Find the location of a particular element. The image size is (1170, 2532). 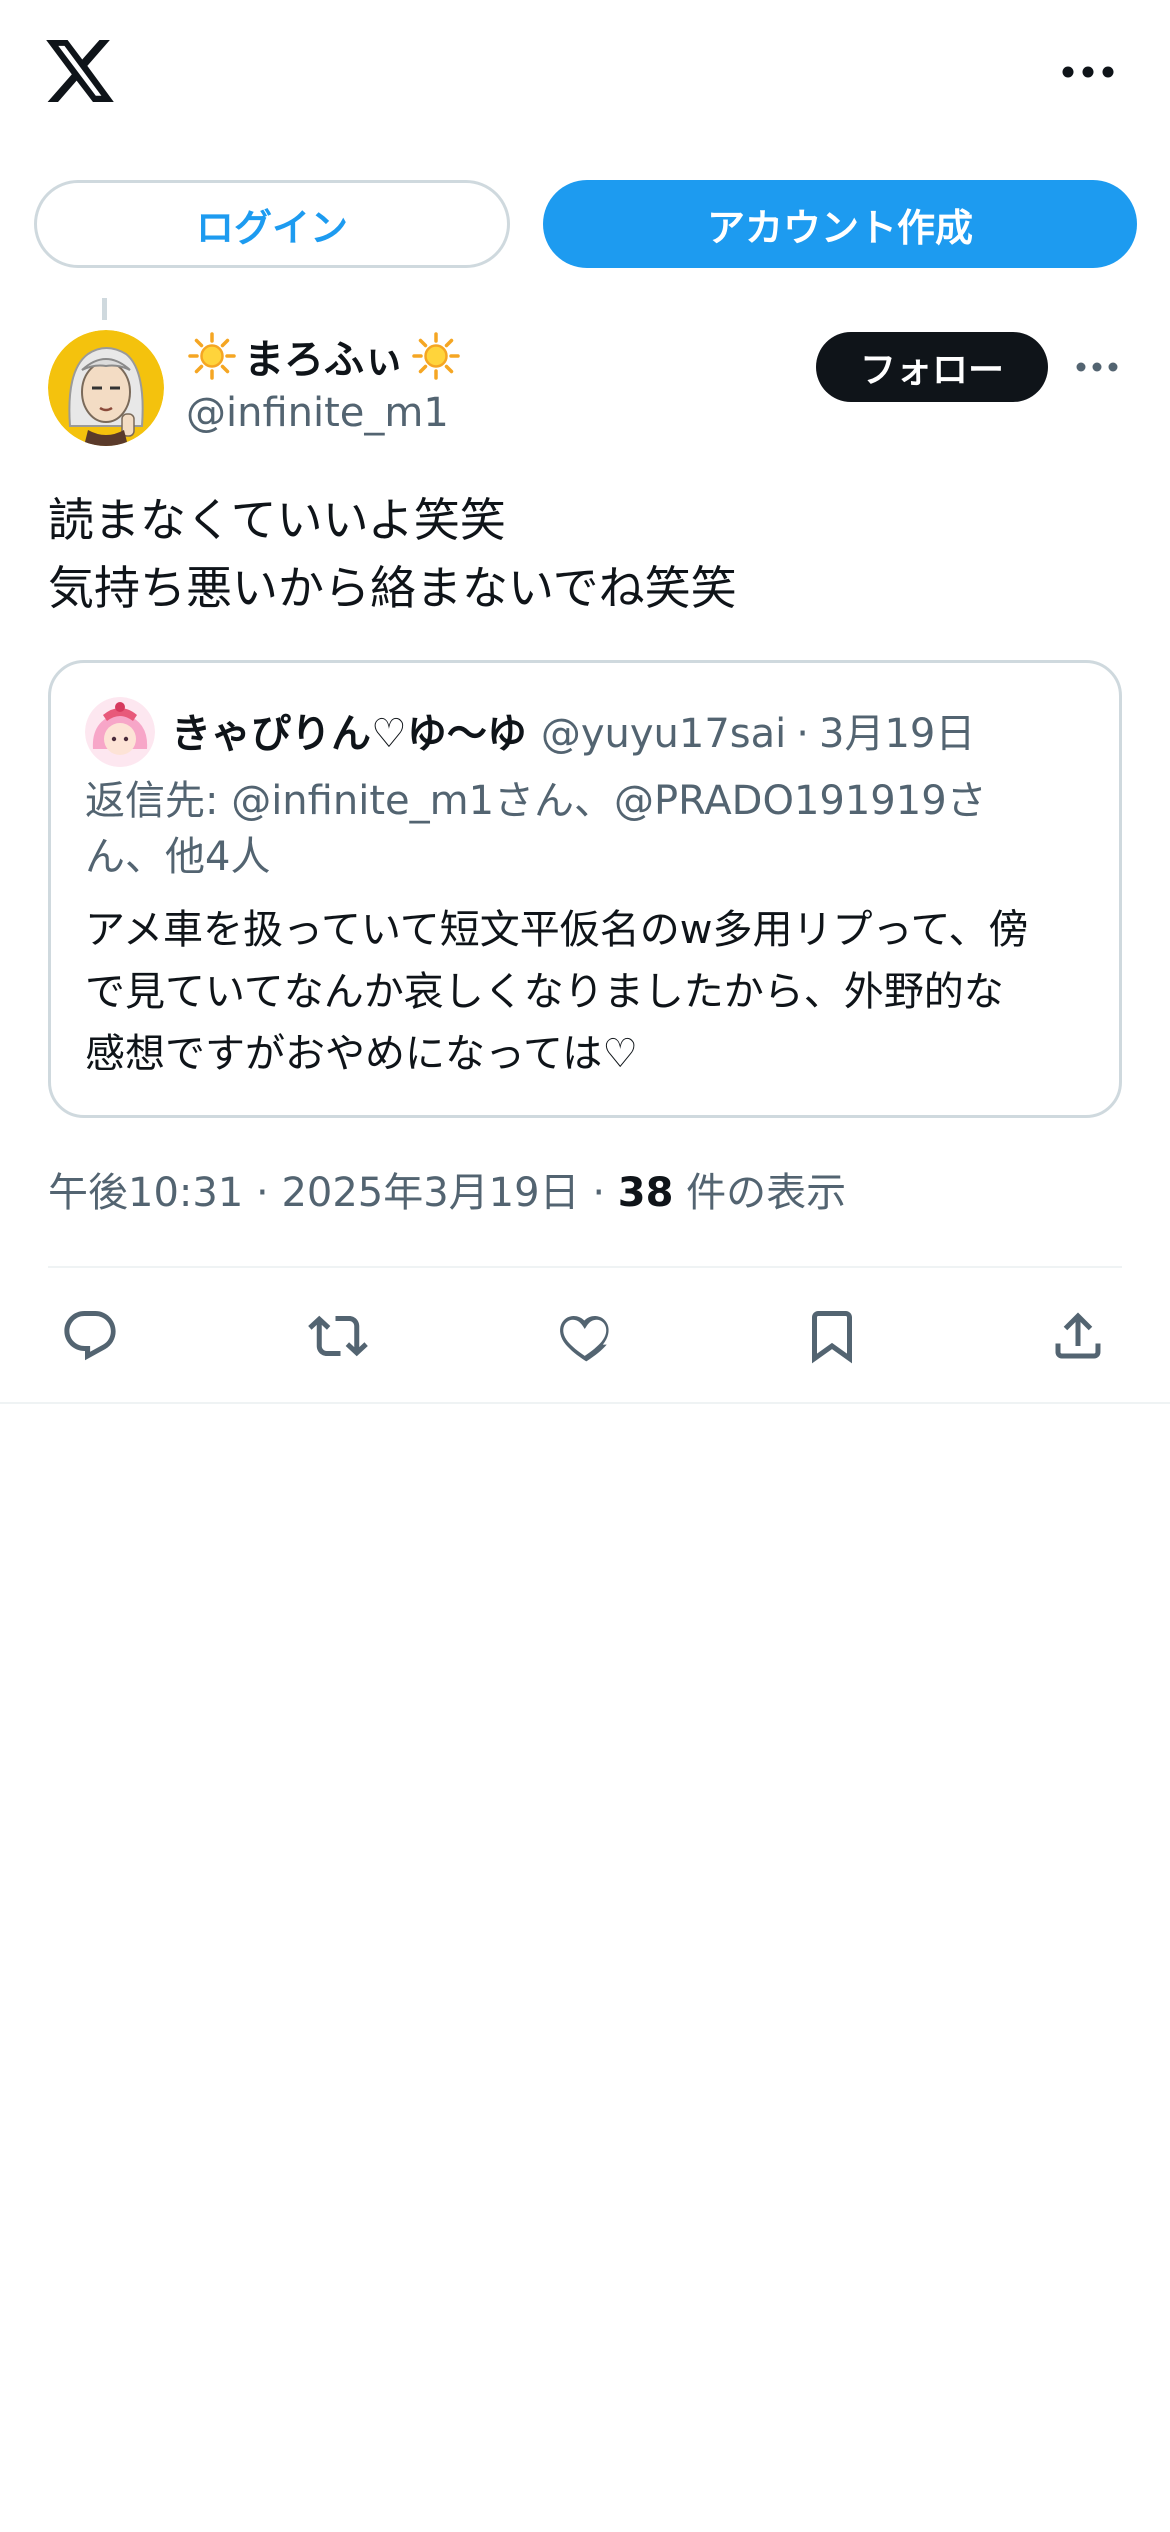

tweet-meta: 午後10:31 · 2025年3月19日 · 38 件の表示 is located at coordinates (447, 1189).